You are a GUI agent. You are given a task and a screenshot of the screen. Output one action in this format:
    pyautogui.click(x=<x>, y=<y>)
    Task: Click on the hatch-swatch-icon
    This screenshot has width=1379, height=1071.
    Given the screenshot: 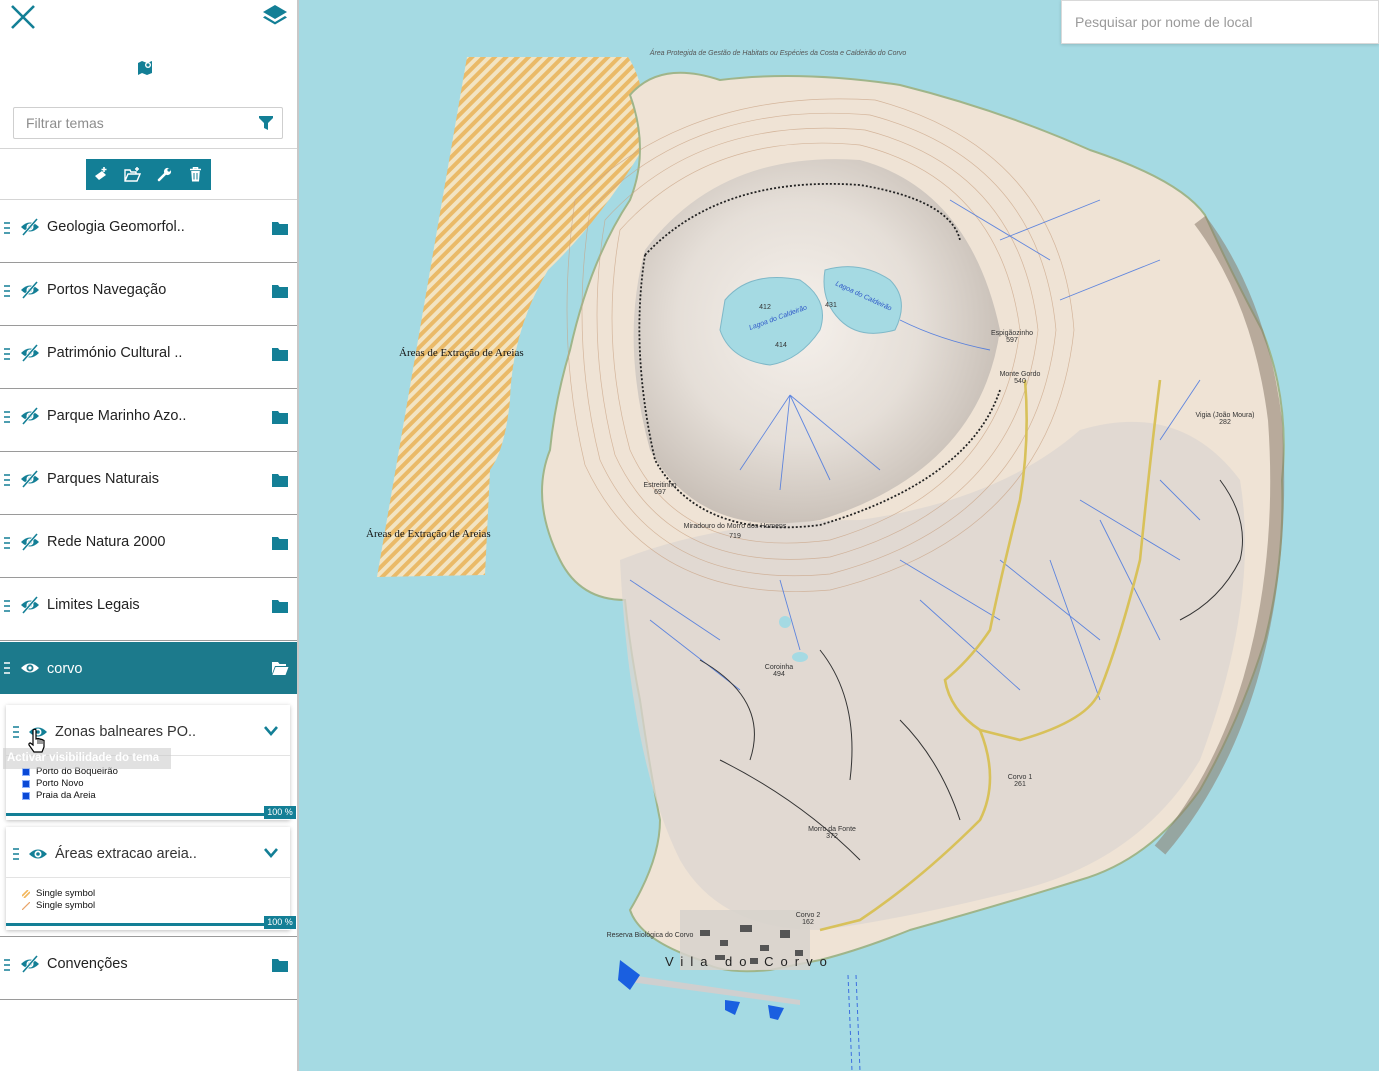 What is the action you would take?
    pyautogui.click(x=26, y=894)
    